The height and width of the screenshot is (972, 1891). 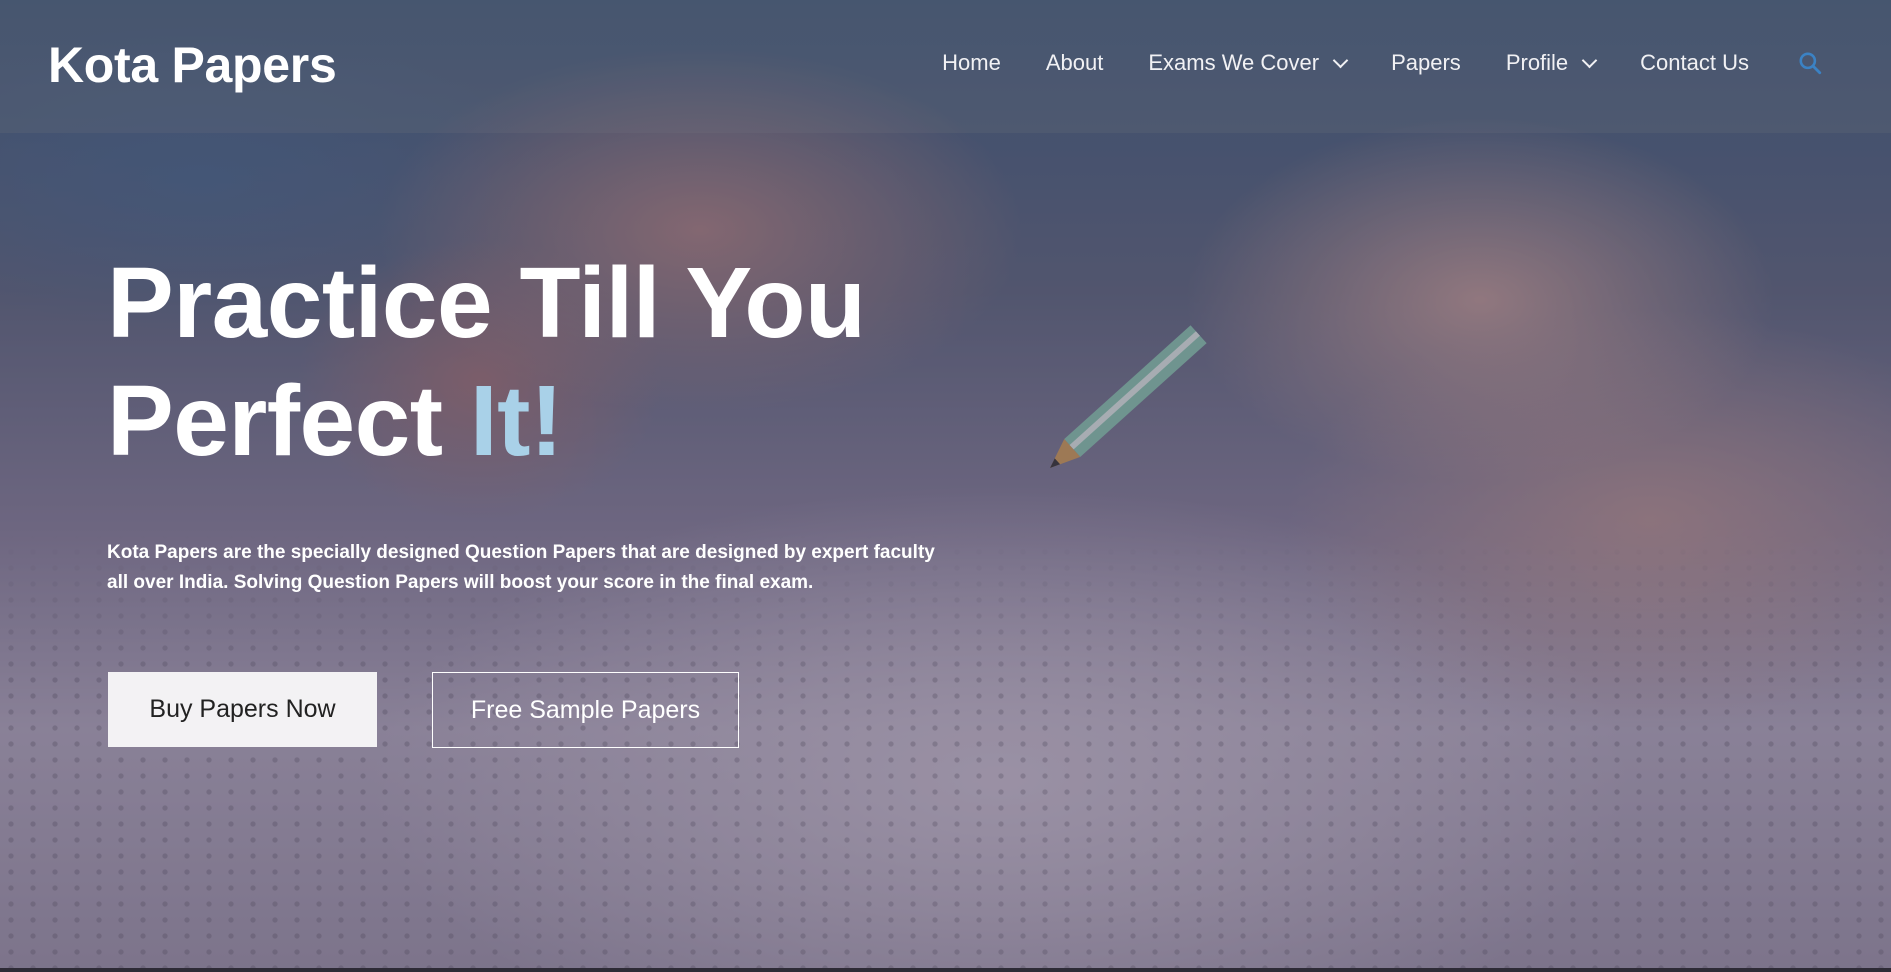 What do you see at coordinates (288, 421) in the screenshot?
I see `headline-line-2-prefix: Perfect` at bounding box center [288, 421].